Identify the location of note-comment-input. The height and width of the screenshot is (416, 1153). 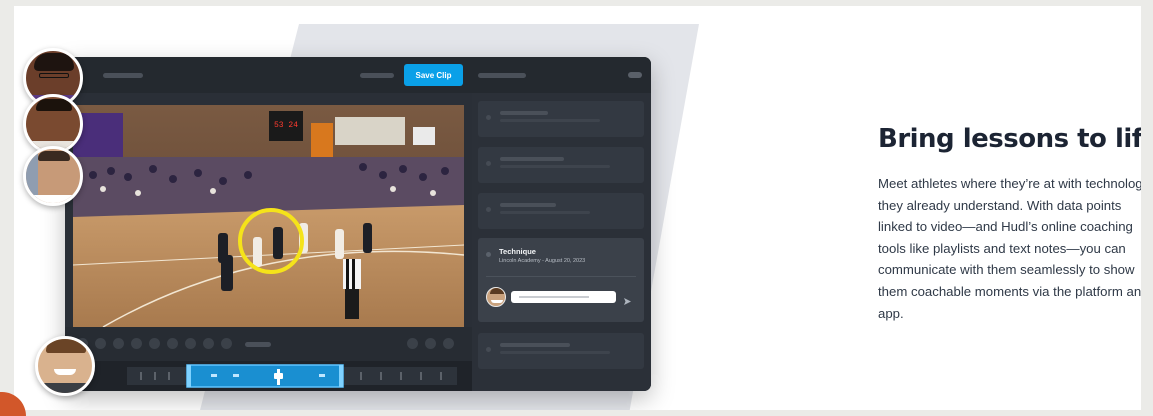
(563, 297).